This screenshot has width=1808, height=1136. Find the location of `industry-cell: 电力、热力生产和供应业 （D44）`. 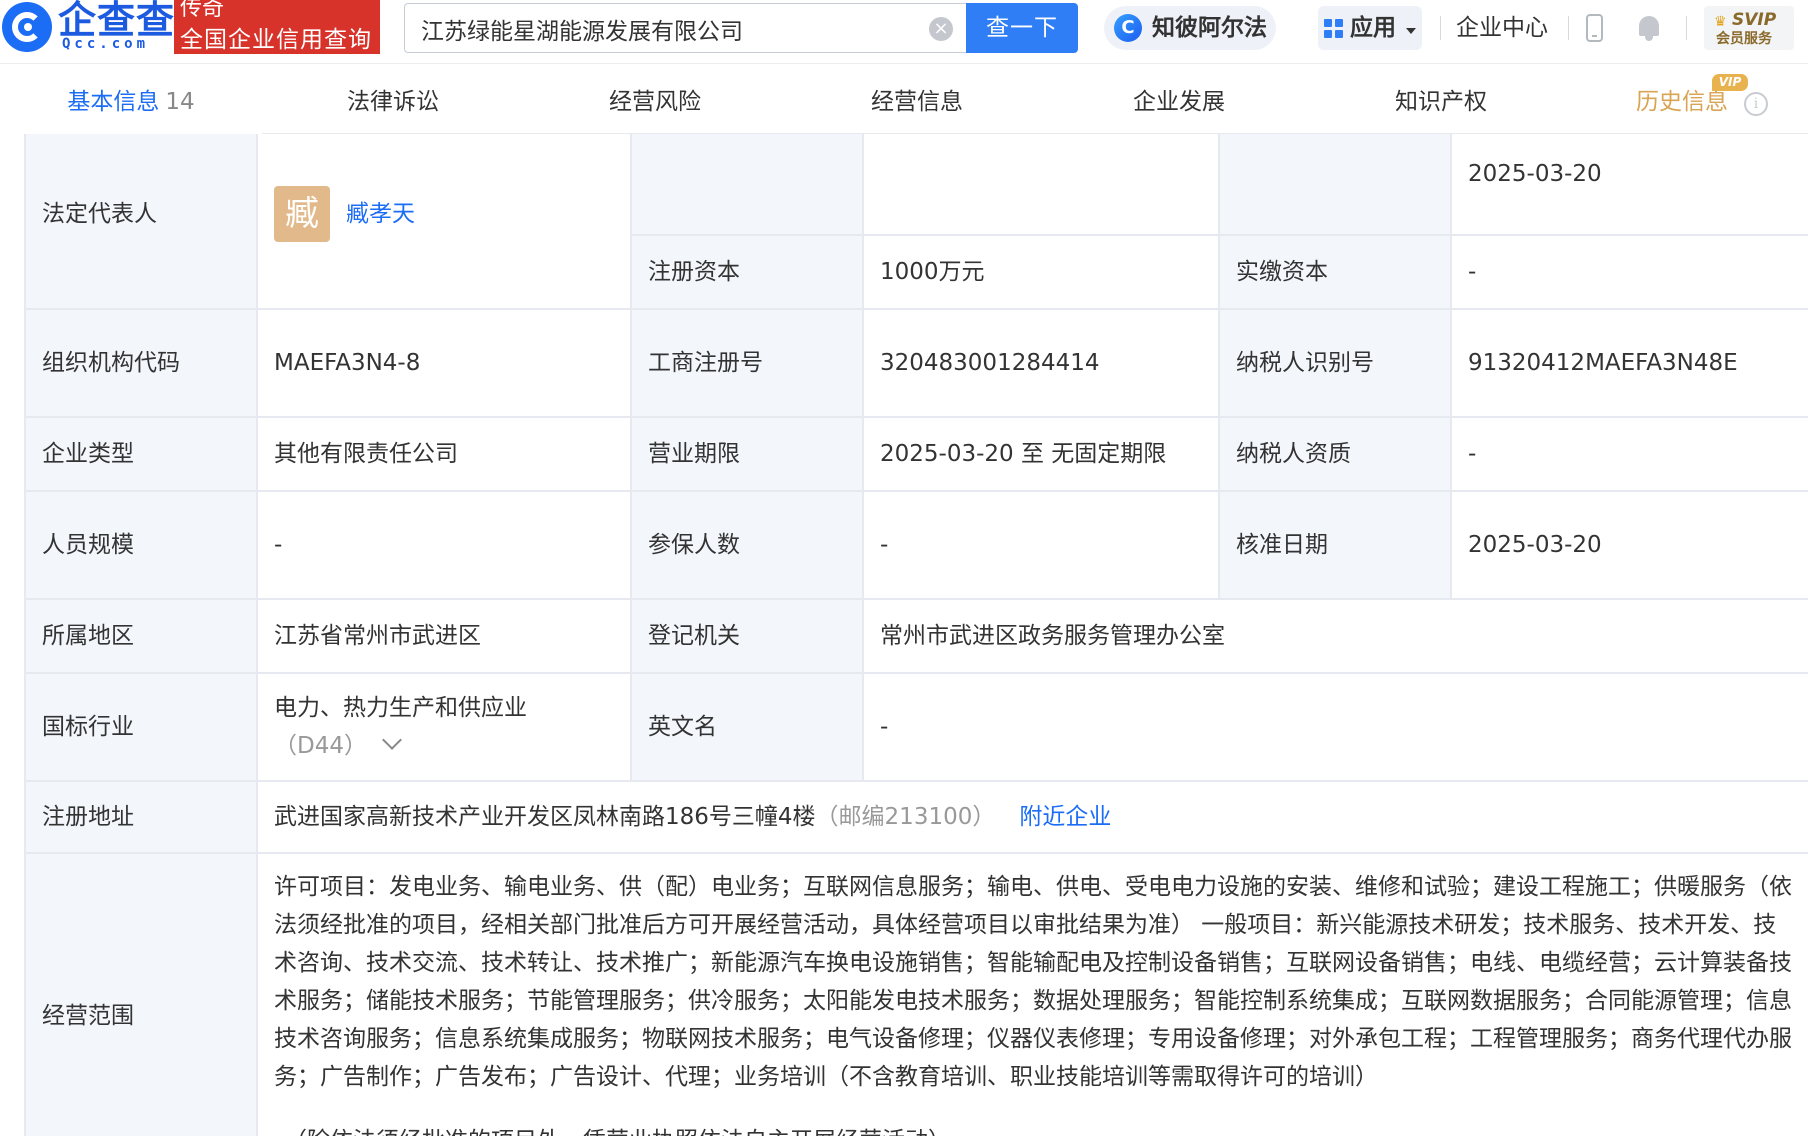

industry-cell: 电力、热力生产和供应业 （D44） is located at coordinates (444, 727).